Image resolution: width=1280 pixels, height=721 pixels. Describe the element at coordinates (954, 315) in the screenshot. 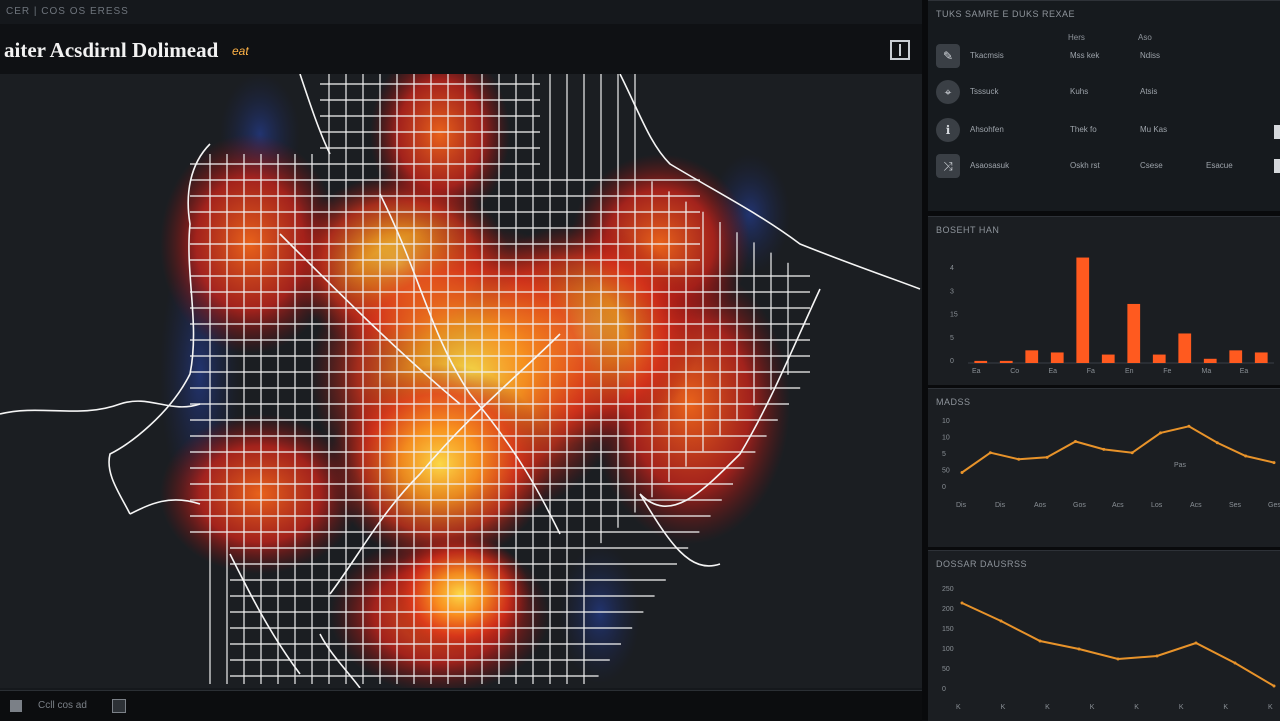

I see `y-tick-label: 15` at that location.